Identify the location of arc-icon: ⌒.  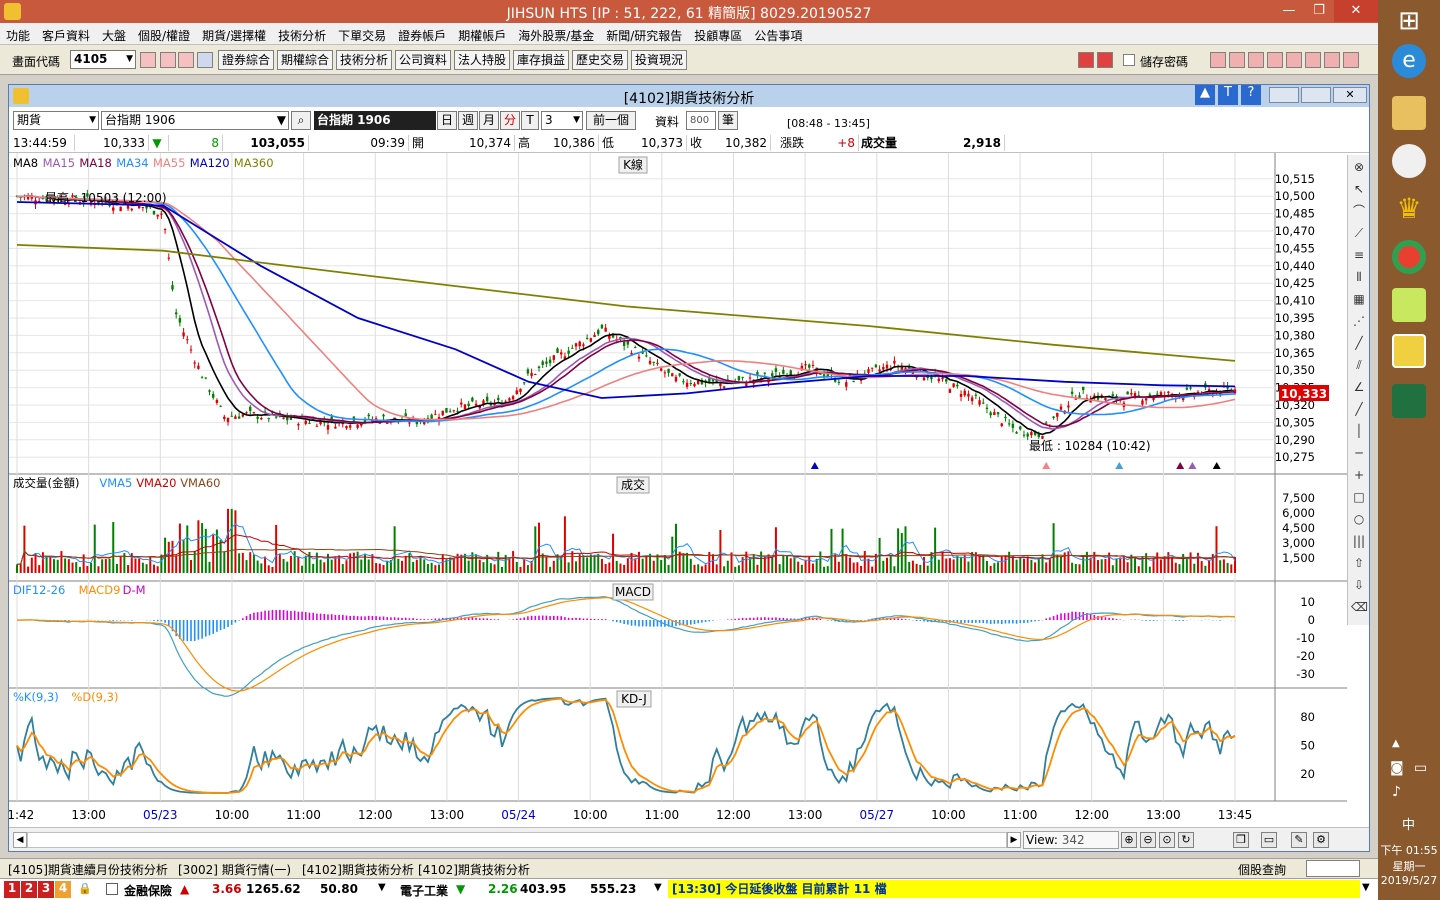
(1359, 211).